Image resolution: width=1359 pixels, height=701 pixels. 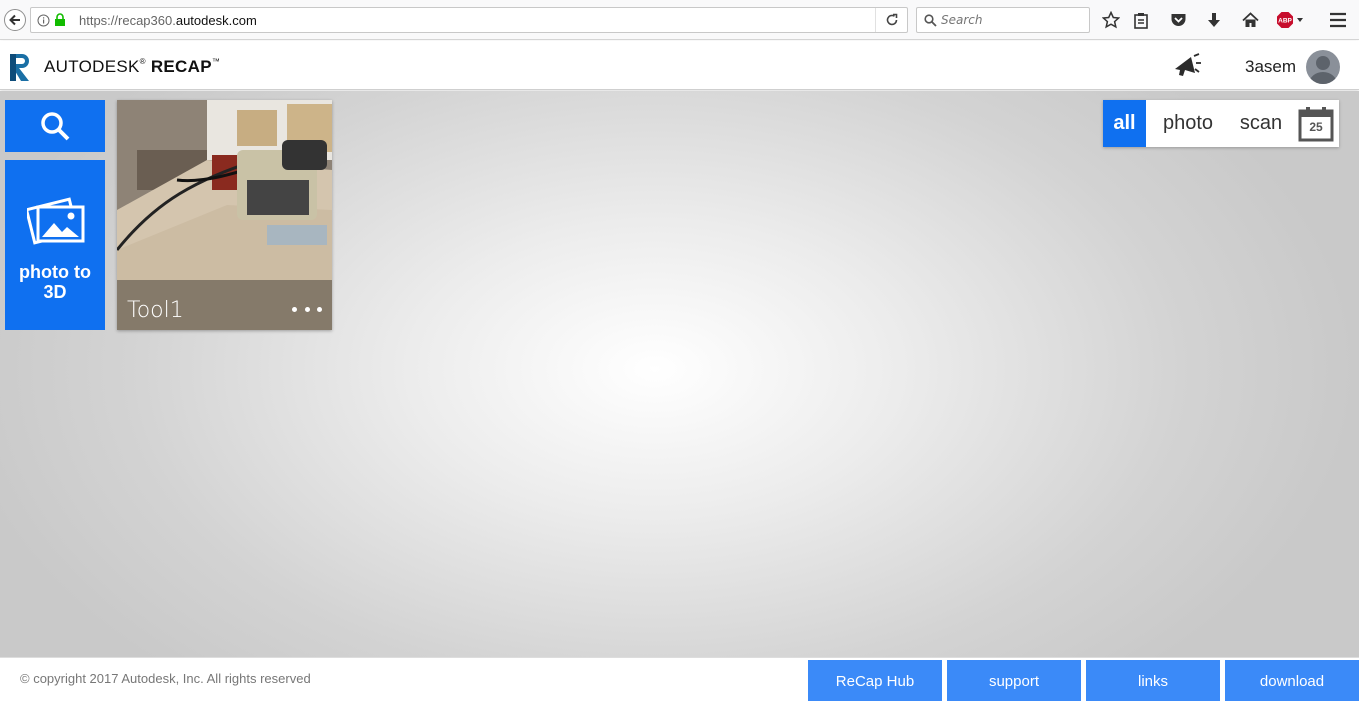 I want to click on adblock-plus-icon: ABP, so click(x=1290, y=20).